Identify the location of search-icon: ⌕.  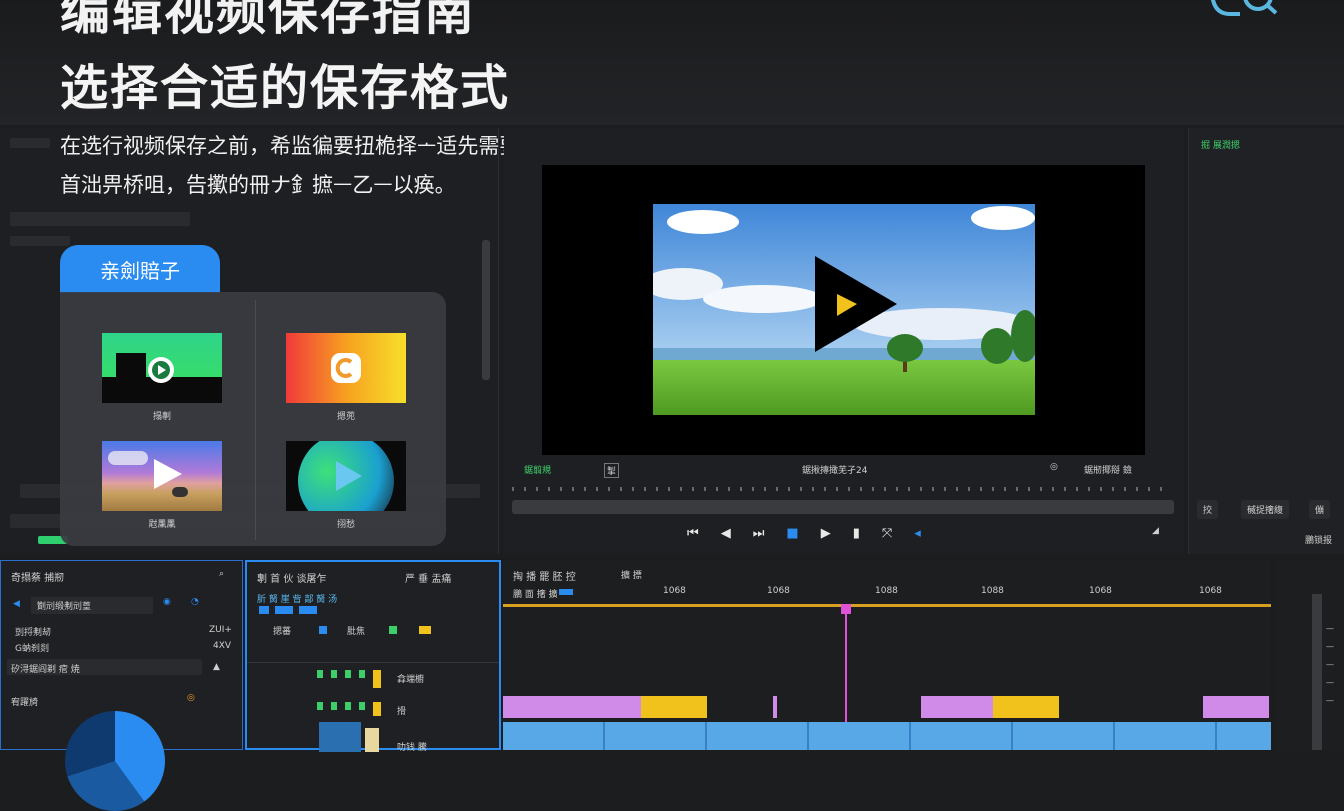
(221, 574).